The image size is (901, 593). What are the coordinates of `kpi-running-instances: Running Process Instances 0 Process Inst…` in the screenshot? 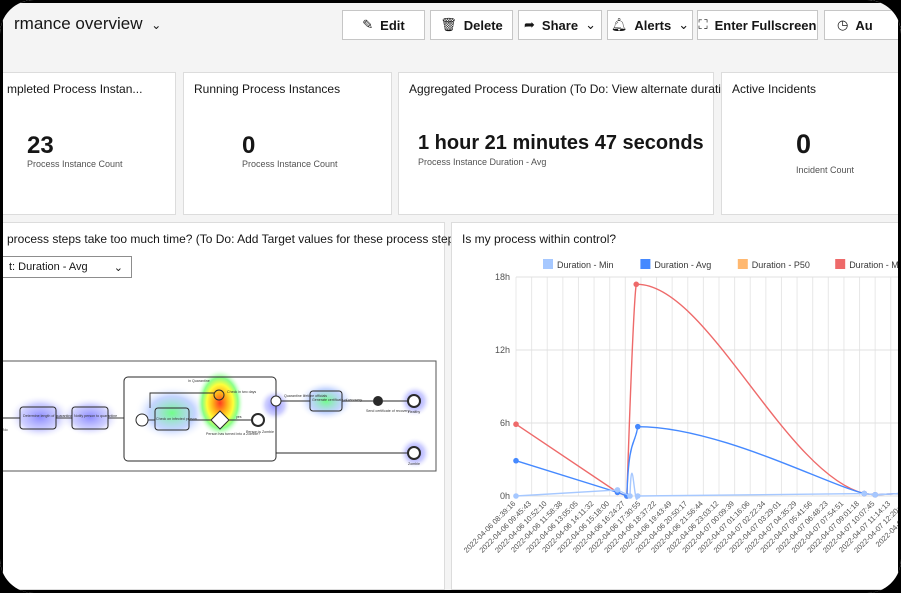 It's located at (287, 143).